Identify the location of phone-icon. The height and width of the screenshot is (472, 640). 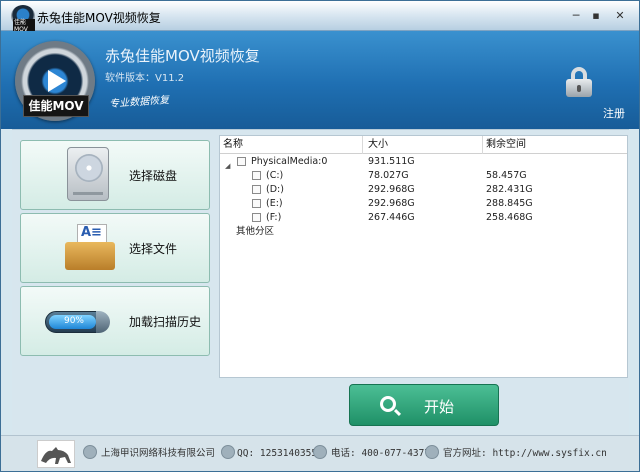
(320, 452).